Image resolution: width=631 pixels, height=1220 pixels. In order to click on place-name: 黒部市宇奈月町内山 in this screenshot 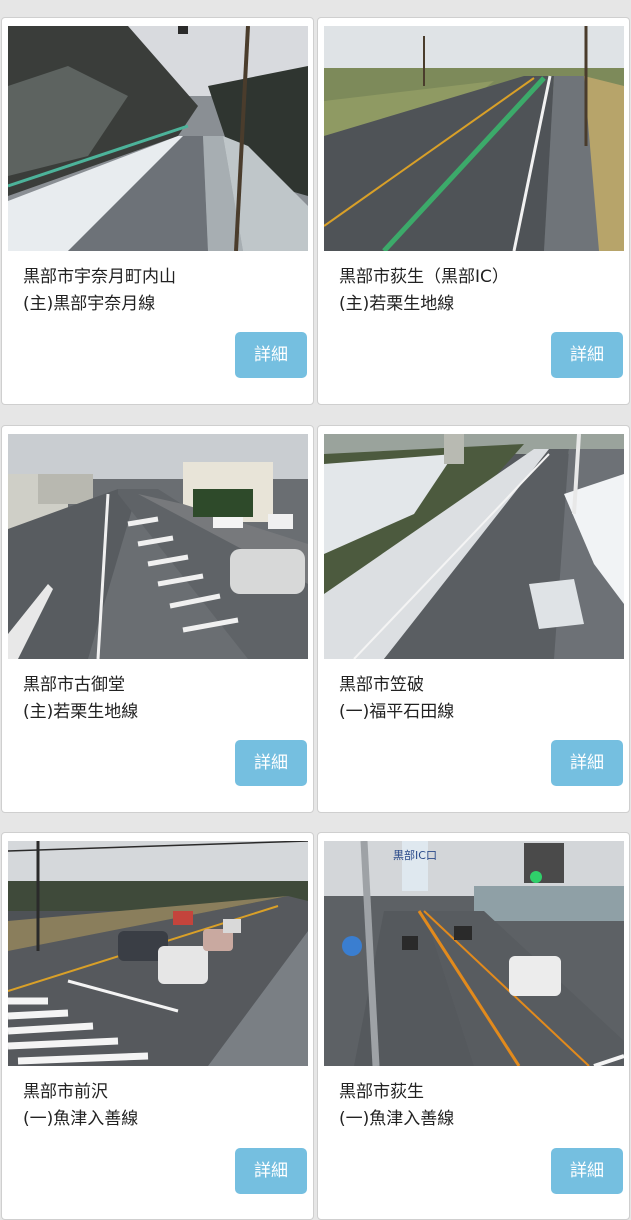, I will do `click(99, 277)`.